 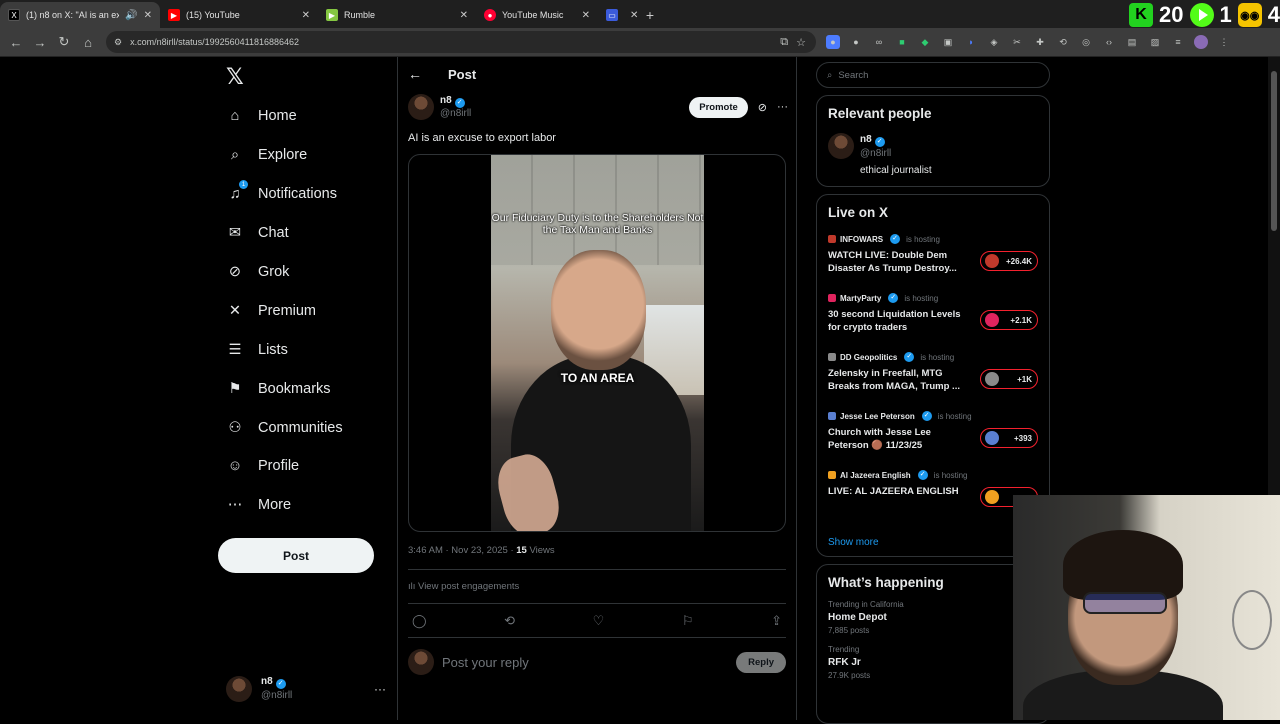 What do you see at coordinates (1274, 151) in the screenshot?
I see `scrollbar-thumb` at bounding box center [1274, 151].